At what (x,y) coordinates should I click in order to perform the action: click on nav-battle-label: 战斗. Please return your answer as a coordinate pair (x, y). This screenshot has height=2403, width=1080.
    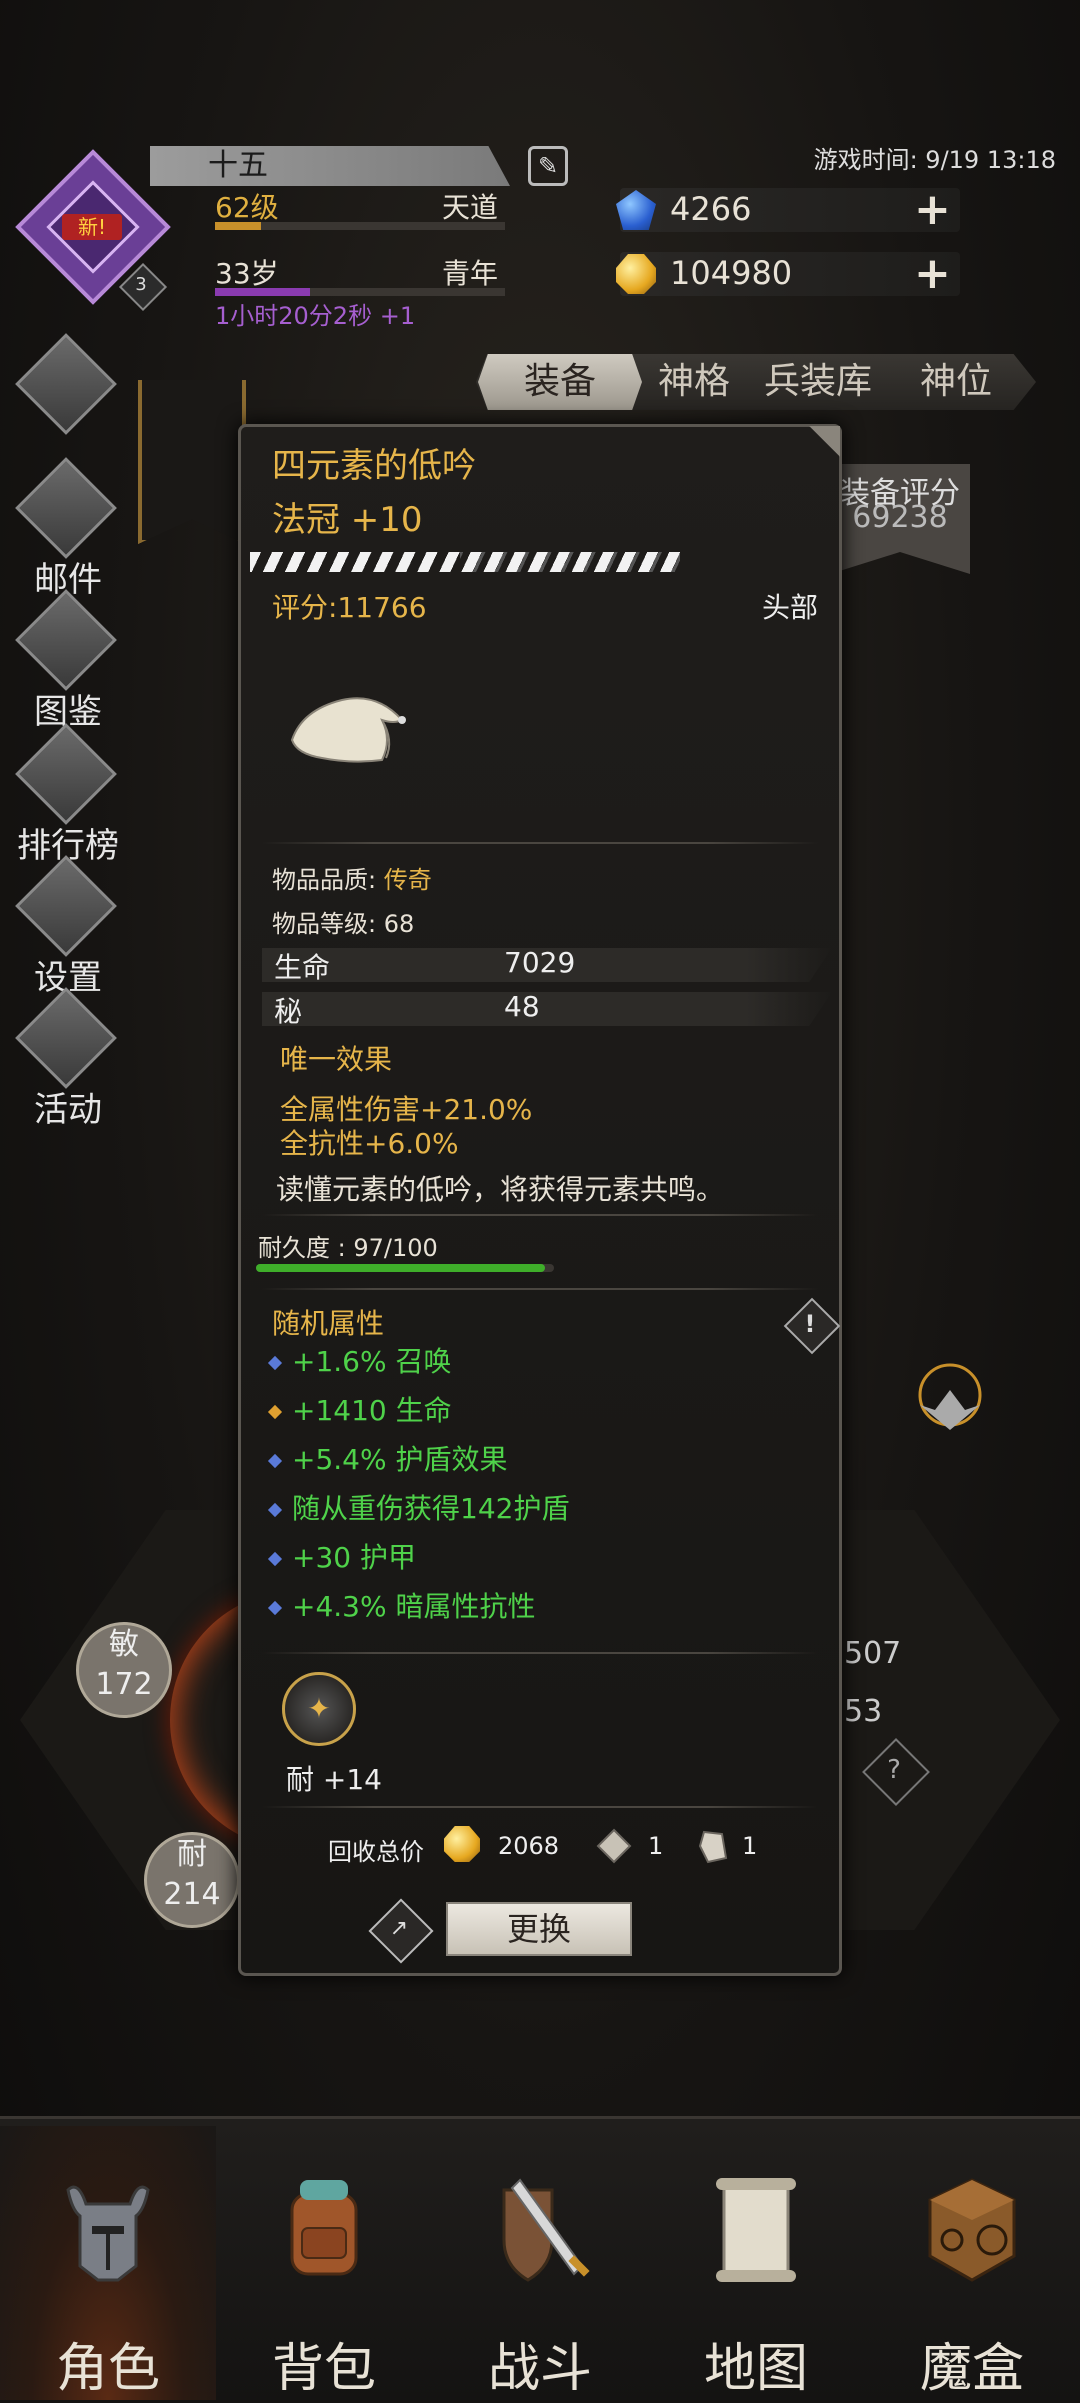
    Looking at the image, I should click on (539, 2369).